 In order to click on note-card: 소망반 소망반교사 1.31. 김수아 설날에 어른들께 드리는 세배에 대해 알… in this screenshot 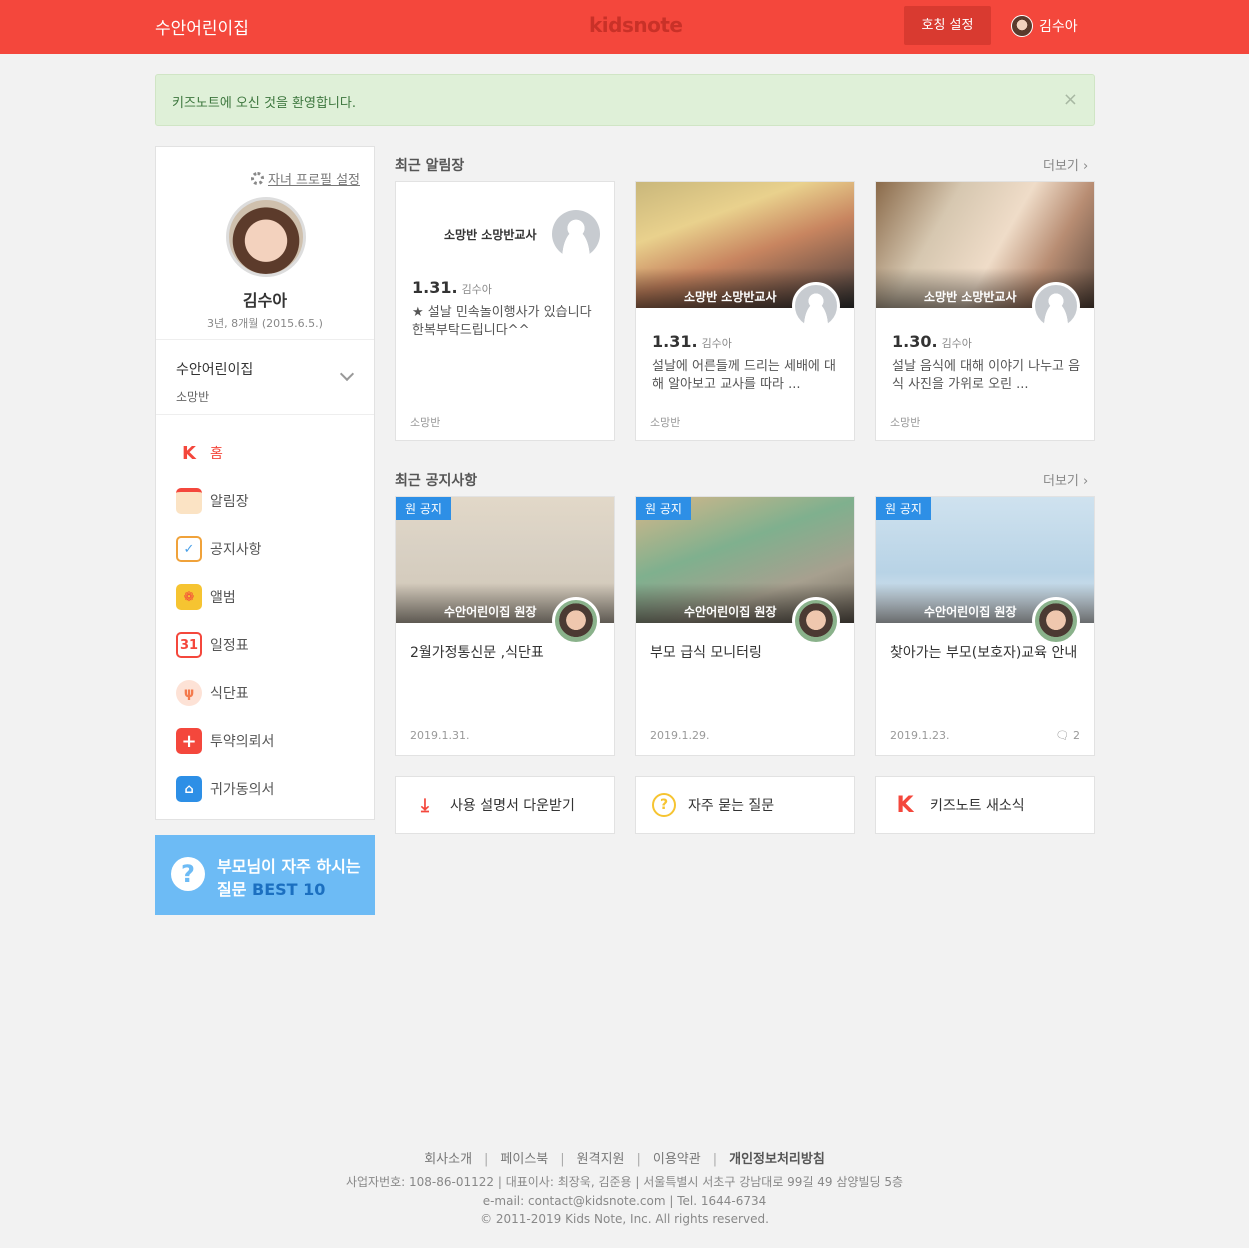, I will do `click(745, 311)`.